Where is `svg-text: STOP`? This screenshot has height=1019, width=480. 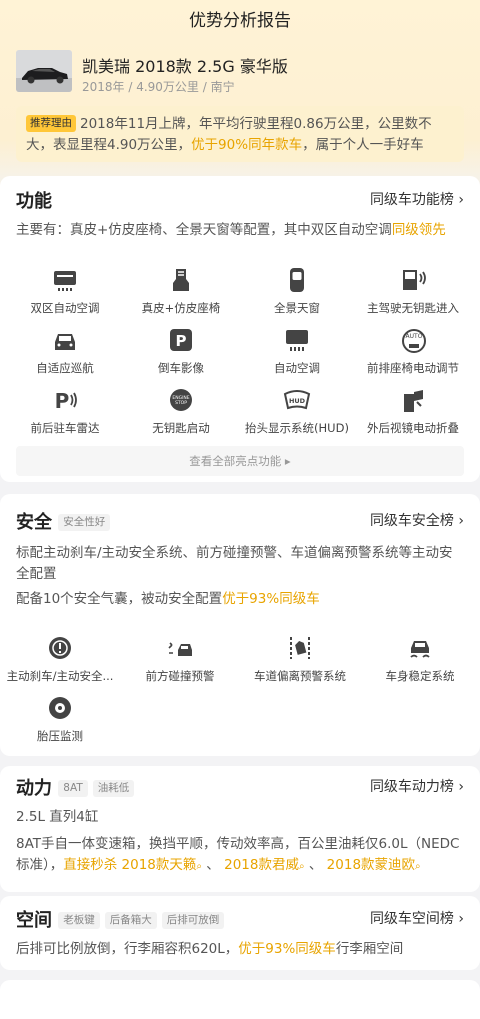 svg-text: STOP is located at coordinates (181, 403).